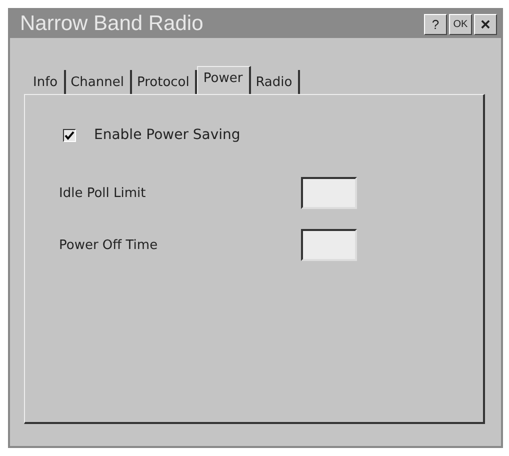 This screenshot has width=509, height=456. I want to click on close-button: ×, so click(485, 24).